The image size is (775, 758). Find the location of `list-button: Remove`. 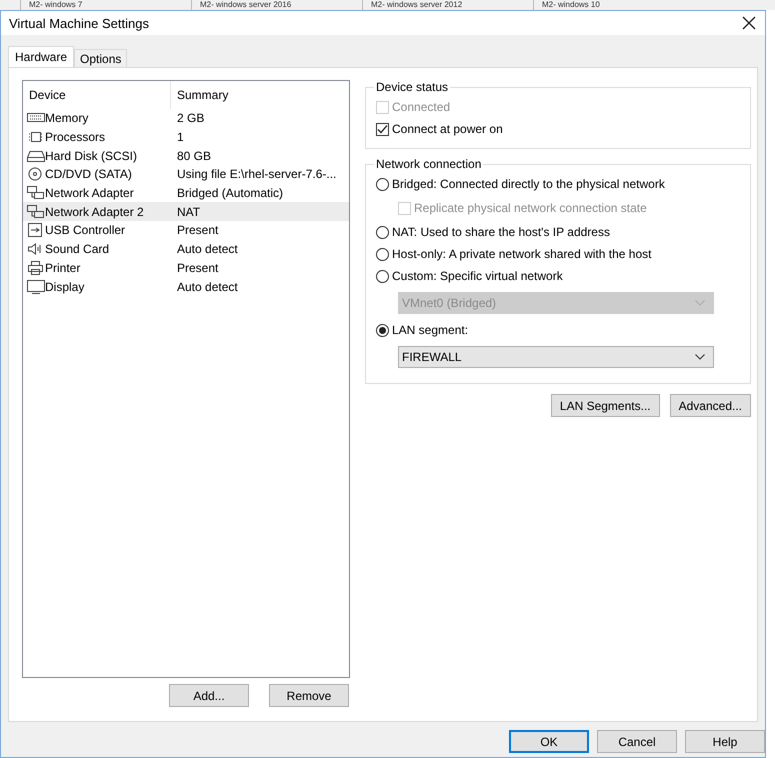

list-button: Remove is located at coordinates (309, 695).